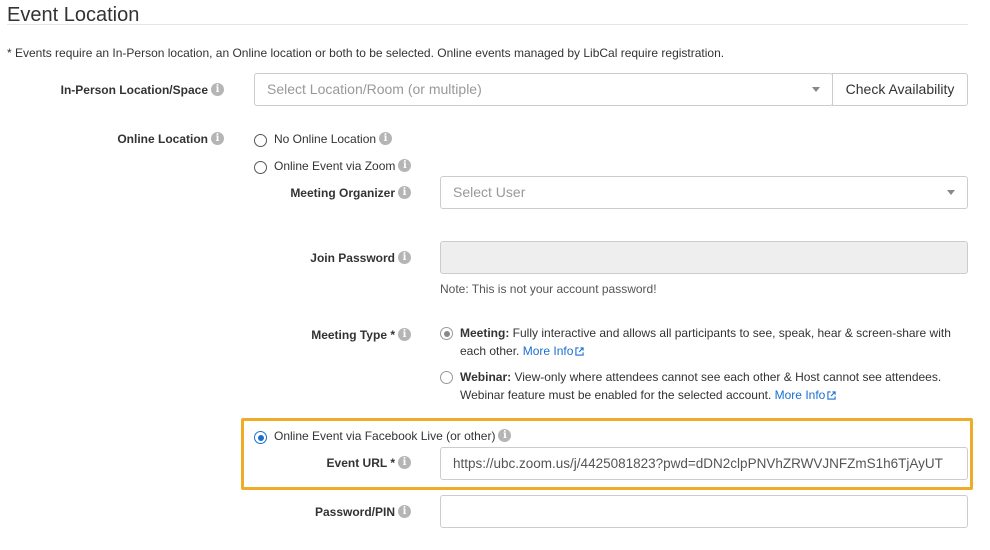 This screenshot has width=990, height=550. Describe the element at coordinates (360, 462) in the screenshot. I see `event-url-label-text: Event URL *` at that location.